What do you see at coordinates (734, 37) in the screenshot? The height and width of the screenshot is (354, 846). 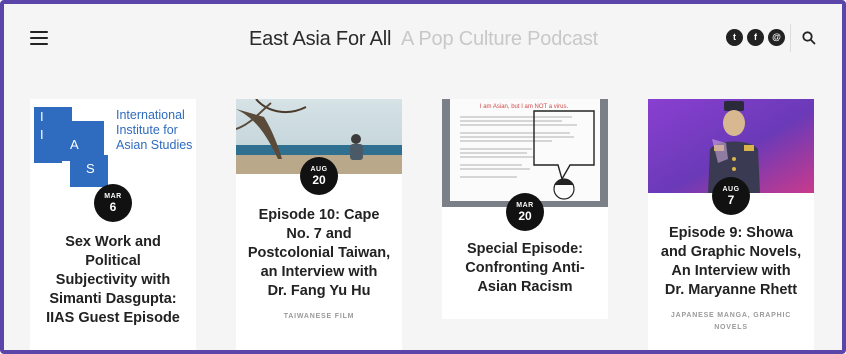 I see `twitter-icon: t` at bounding box center [734, 37].